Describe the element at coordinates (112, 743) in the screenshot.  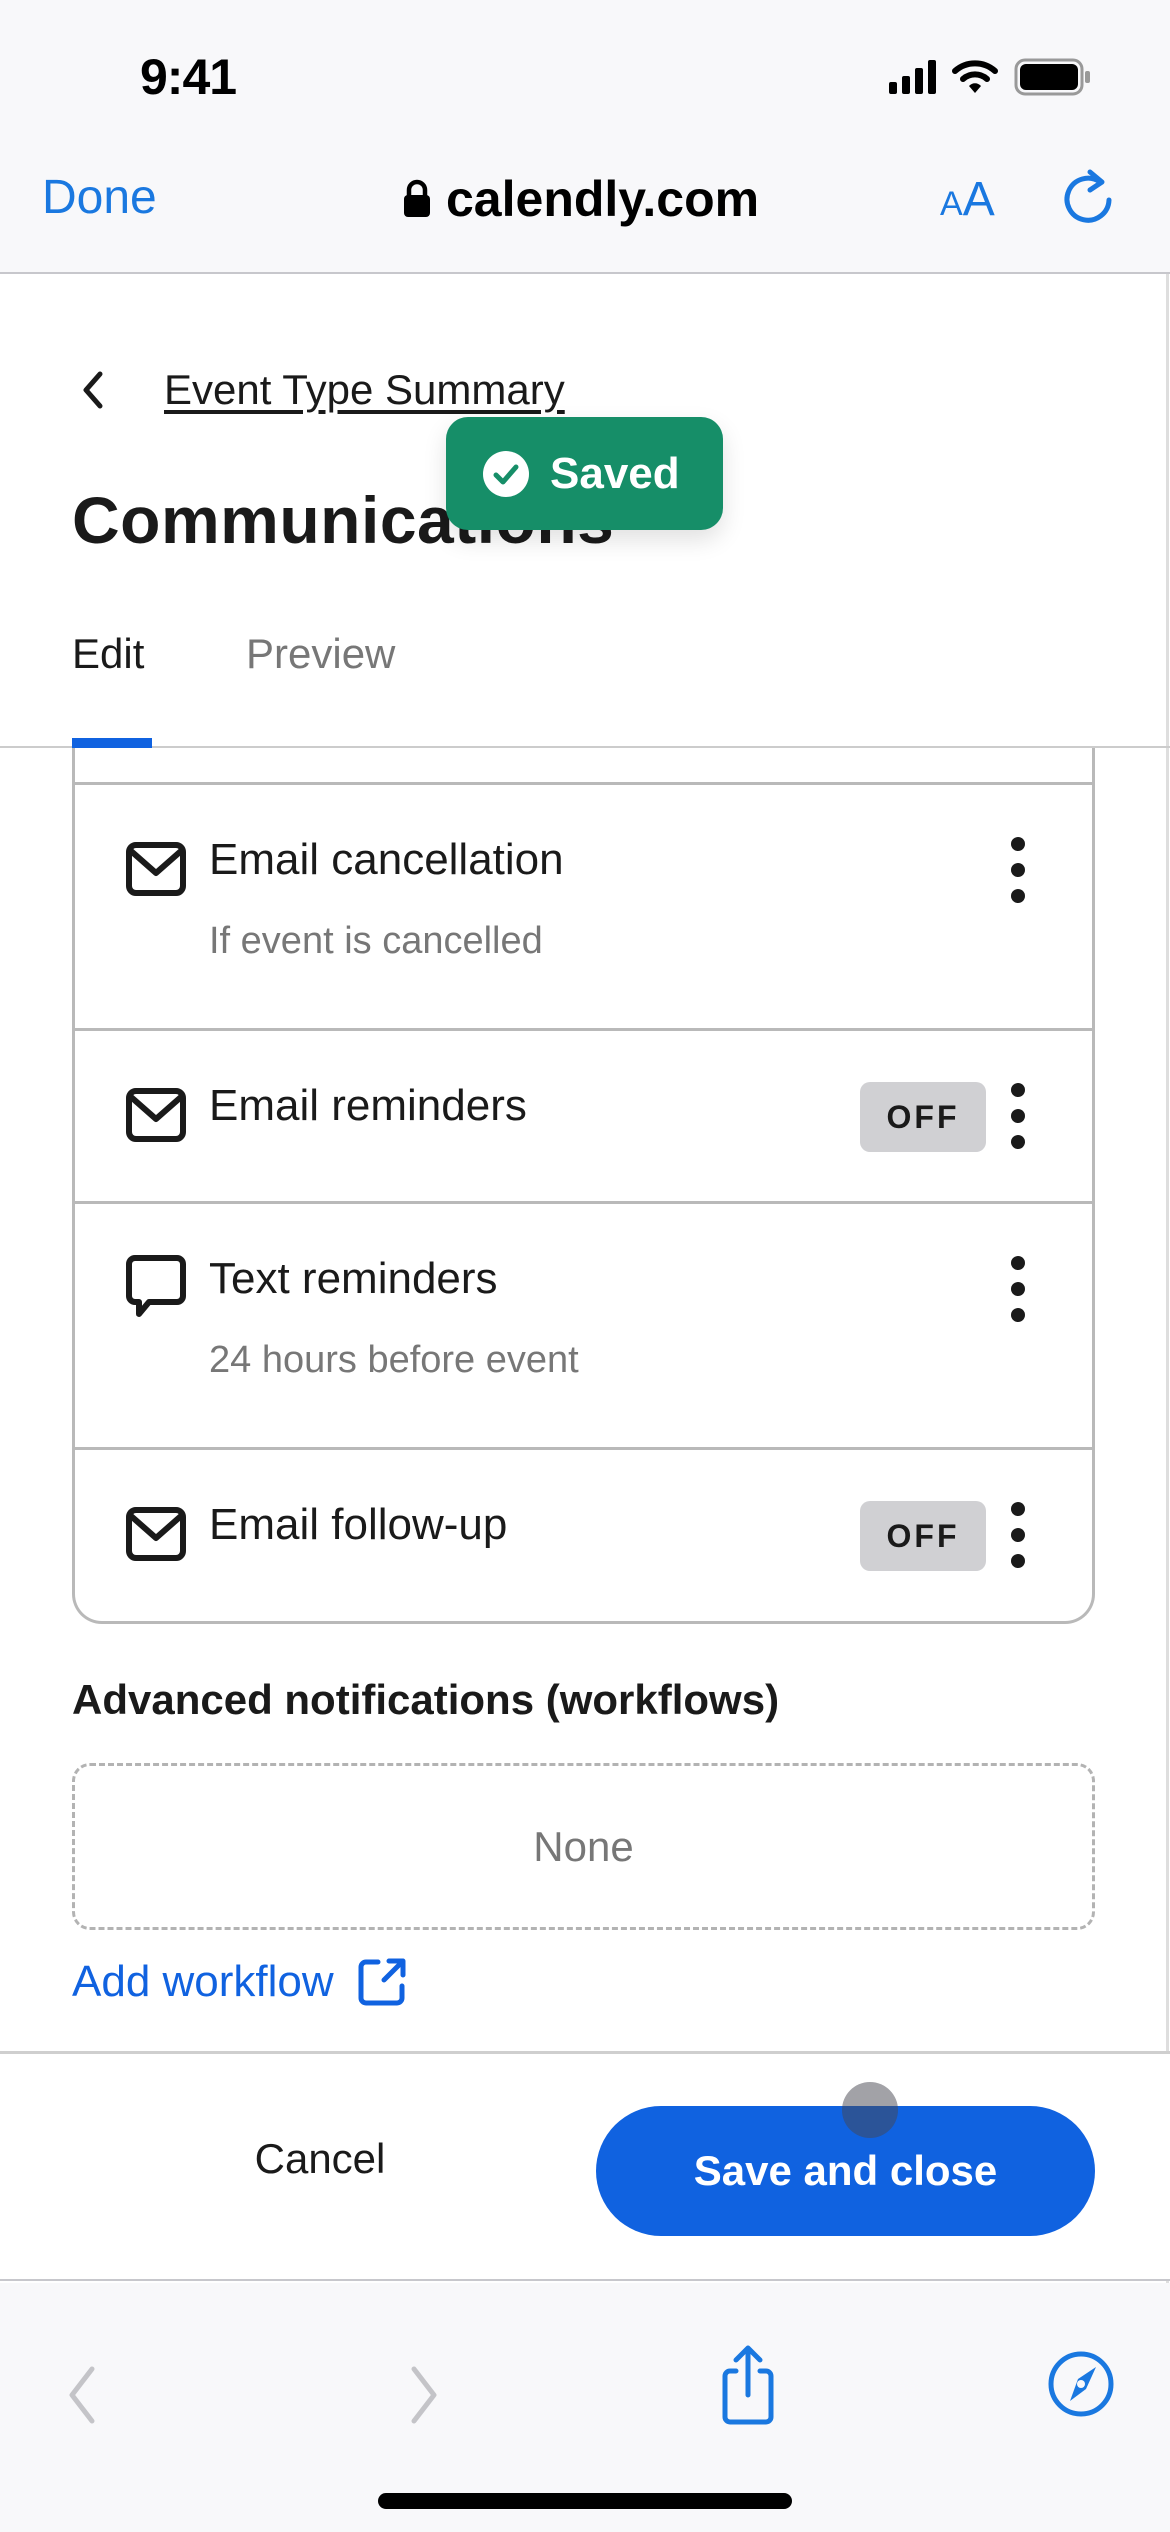
I see `active-tab-indicator` at that location.